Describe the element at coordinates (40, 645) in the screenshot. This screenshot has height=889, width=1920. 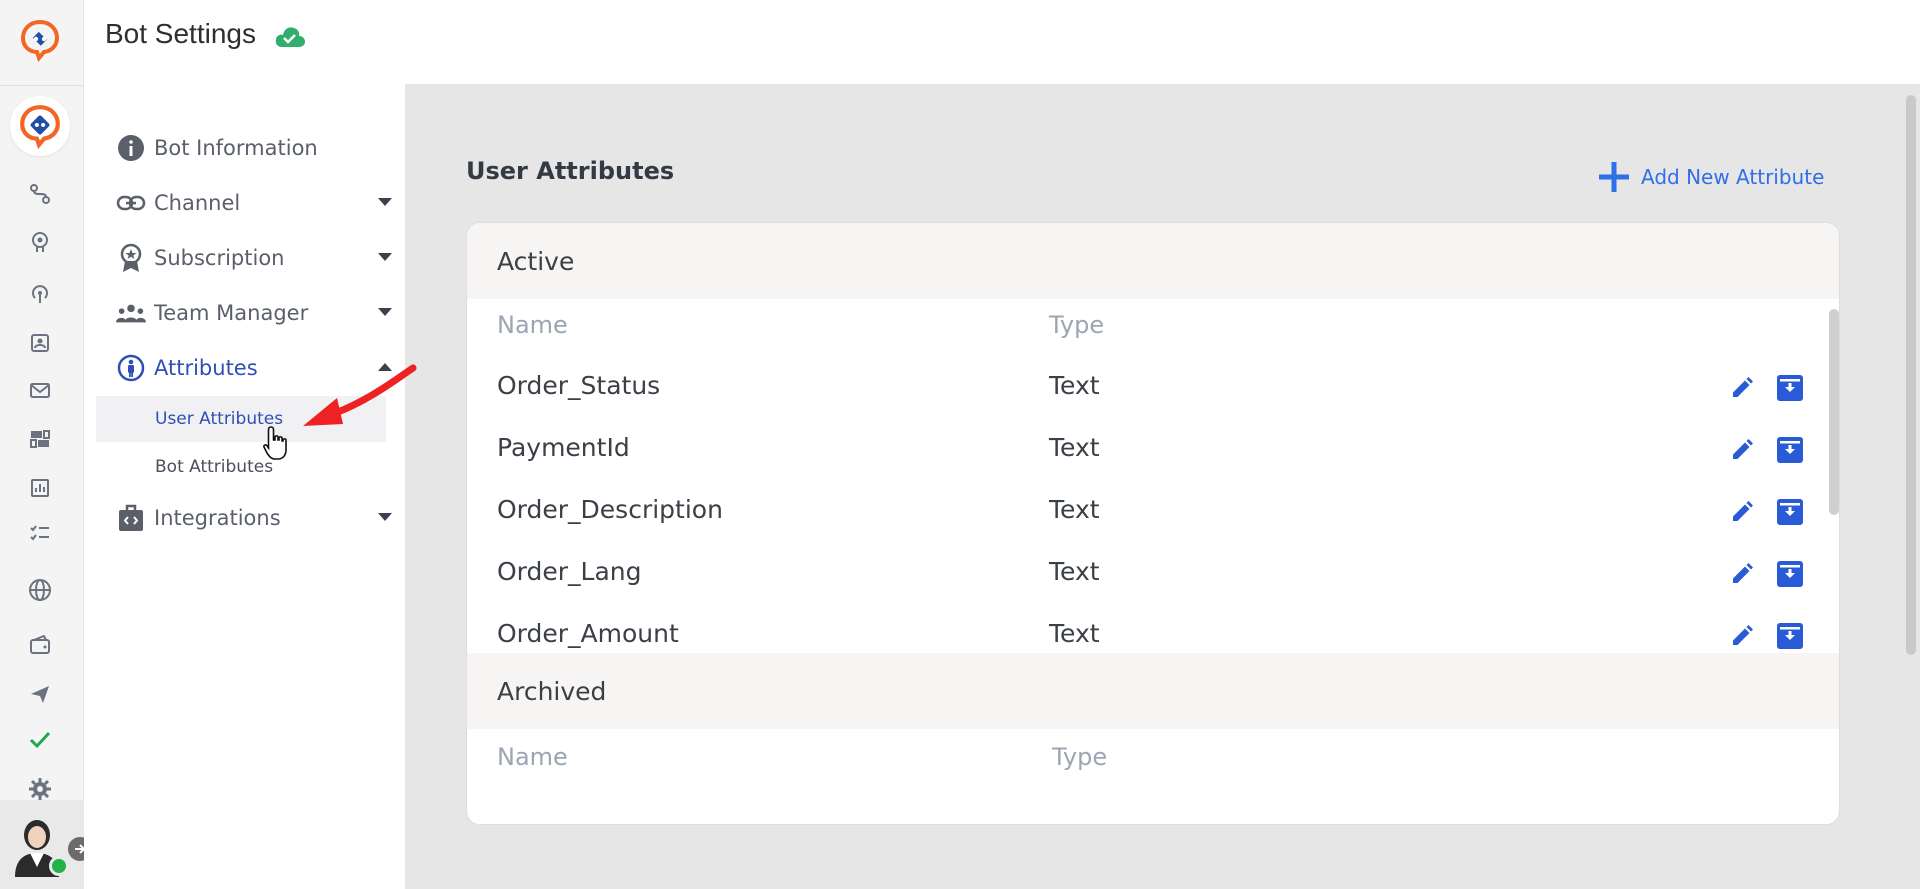
I see `wallet-icon` at that location.